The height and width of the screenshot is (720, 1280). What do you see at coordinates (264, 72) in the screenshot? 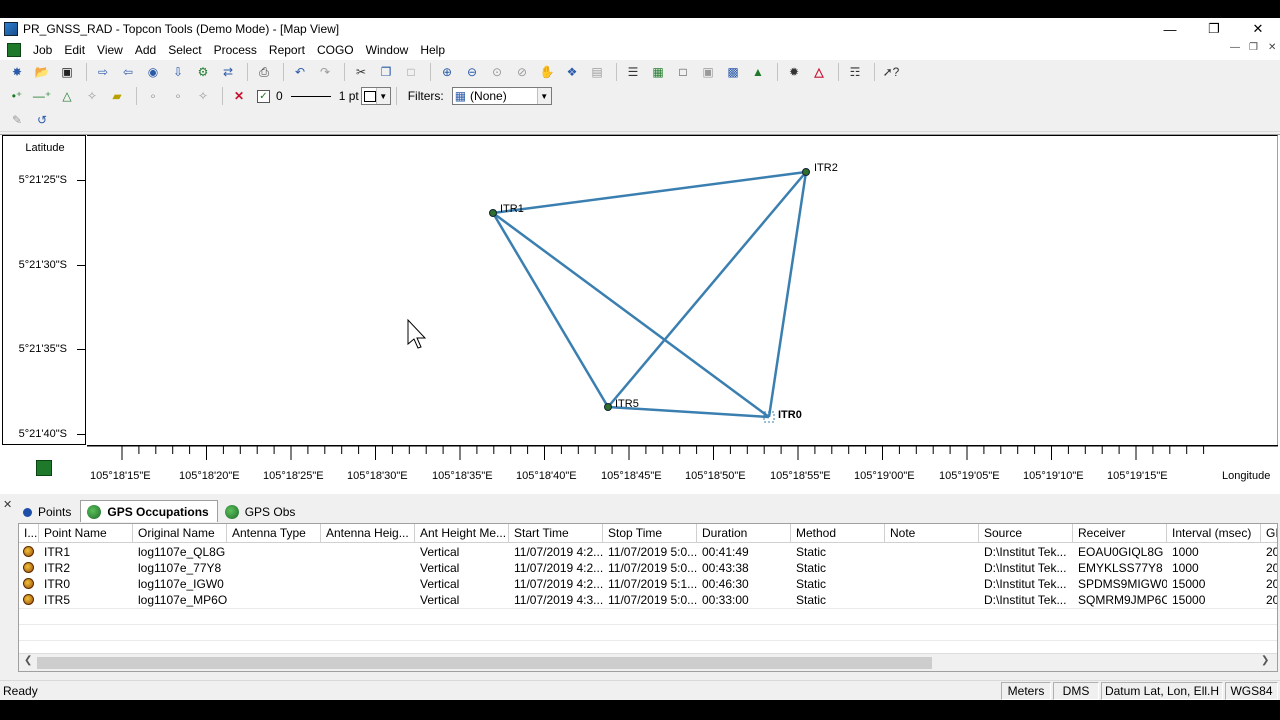
I see `print-icon: ⎙` at bounding box center [264, 72].